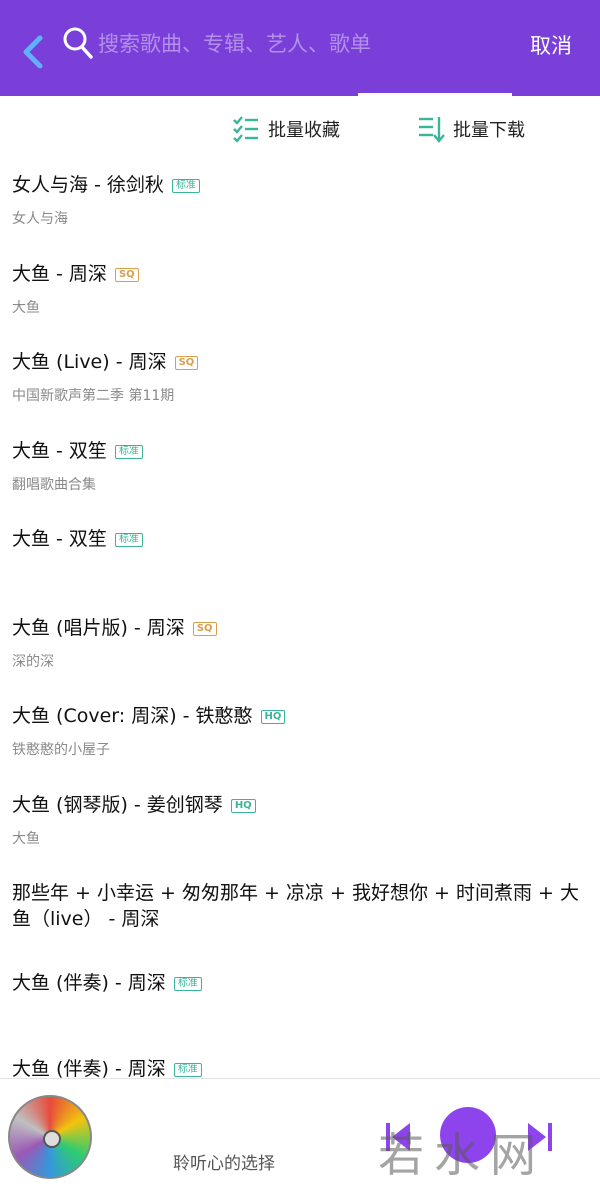 This screenshot has height=1198, width=600. I want to click on song-title: 大鱼 (唱片版) - 周深 SQ, so click(114, 628).